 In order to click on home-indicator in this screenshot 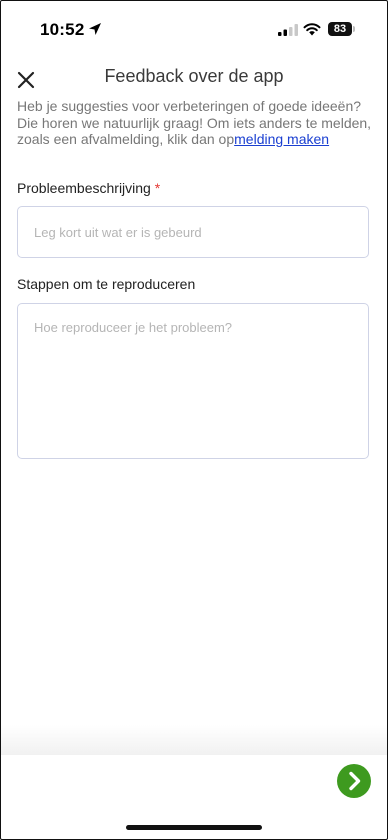, I will do `click(194, 827)`.